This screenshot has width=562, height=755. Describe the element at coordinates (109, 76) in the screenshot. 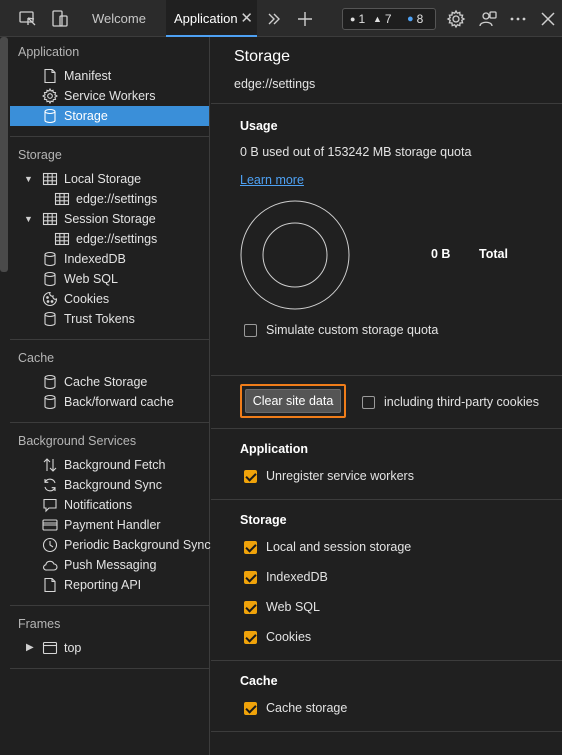

I see `sidebar-item-manifest: Manifest` at that location.